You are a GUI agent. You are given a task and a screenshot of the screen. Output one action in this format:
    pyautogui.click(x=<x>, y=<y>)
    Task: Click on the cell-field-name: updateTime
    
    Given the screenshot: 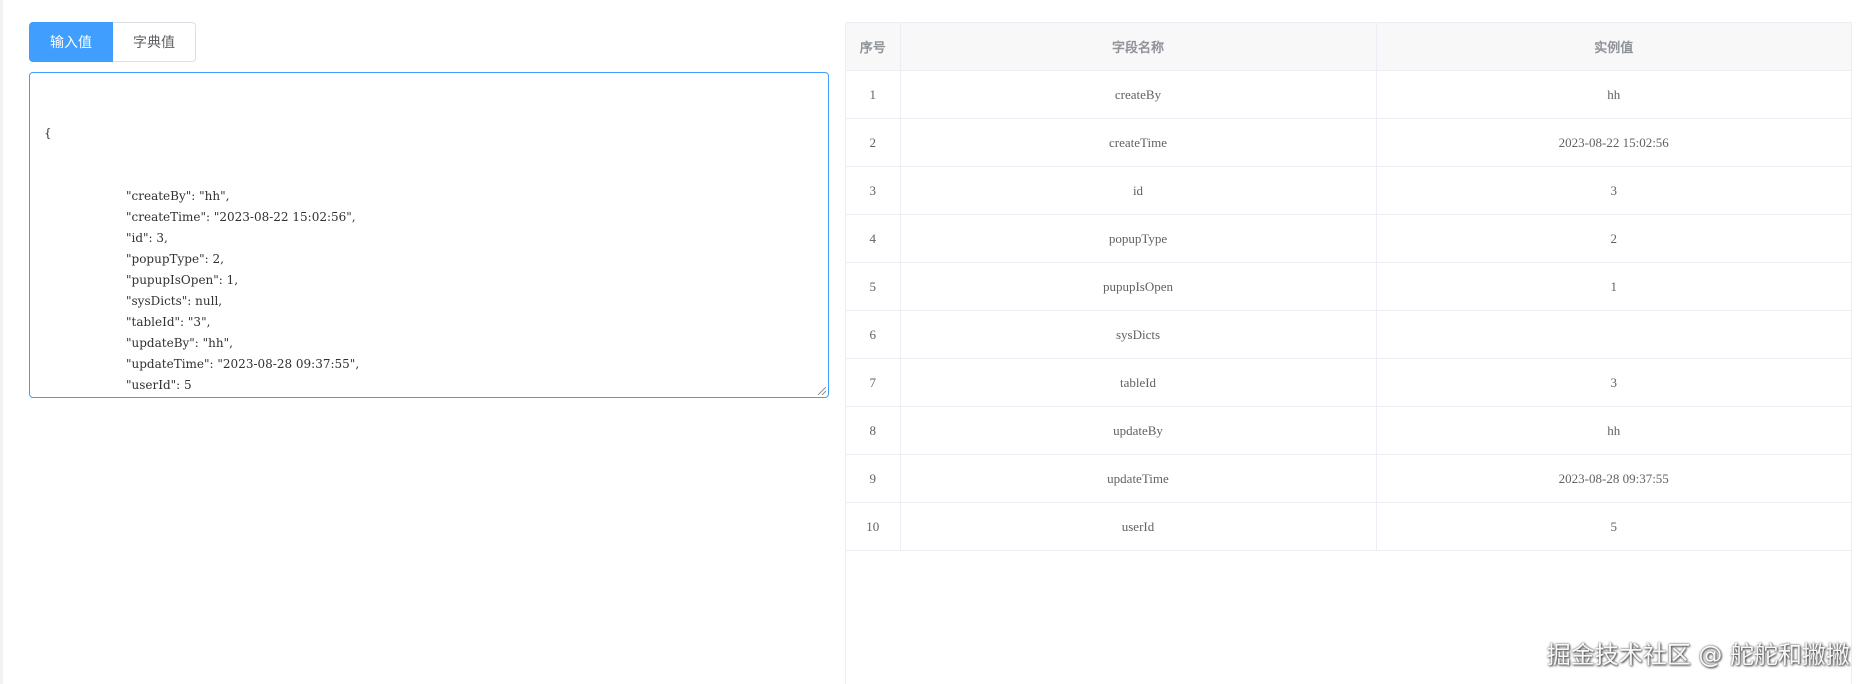 What is the action you would take?
    pyautogui.click(x=1138, y=478)
    